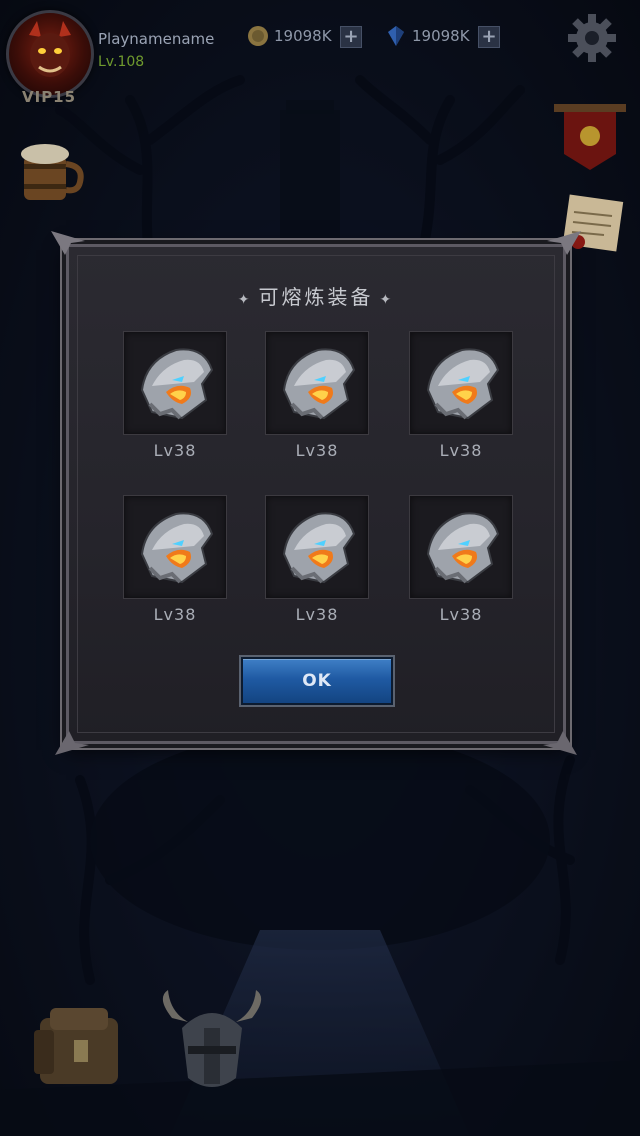  I want to click on player-name: Playnamename, so click(156, 39).